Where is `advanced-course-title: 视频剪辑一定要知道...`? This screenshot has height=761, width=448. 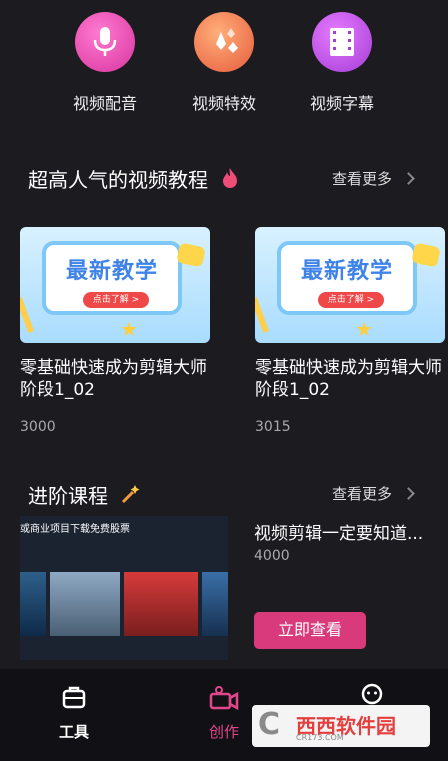
advanced-course-title: 视频剪辑一定要知道... is located at coordinates (339, 534).